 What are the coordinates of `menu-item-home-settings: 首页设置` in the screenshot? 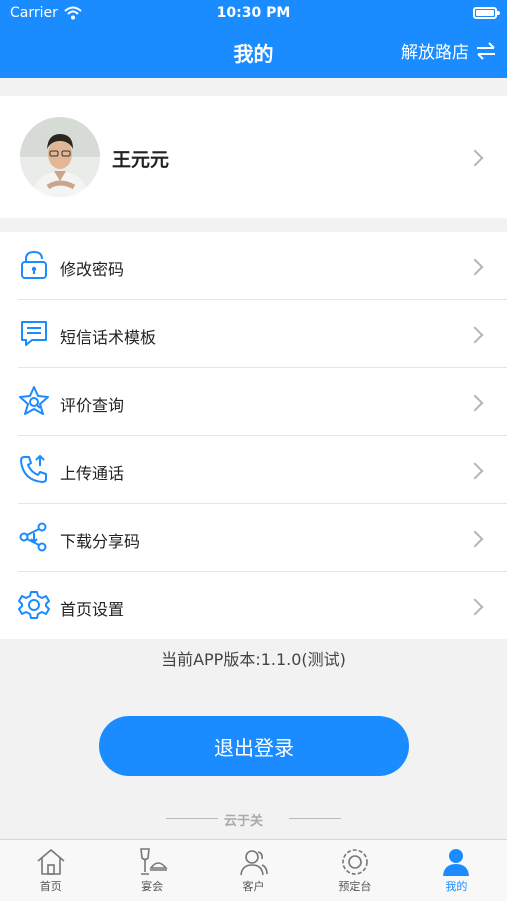 It's located at (262, 605).